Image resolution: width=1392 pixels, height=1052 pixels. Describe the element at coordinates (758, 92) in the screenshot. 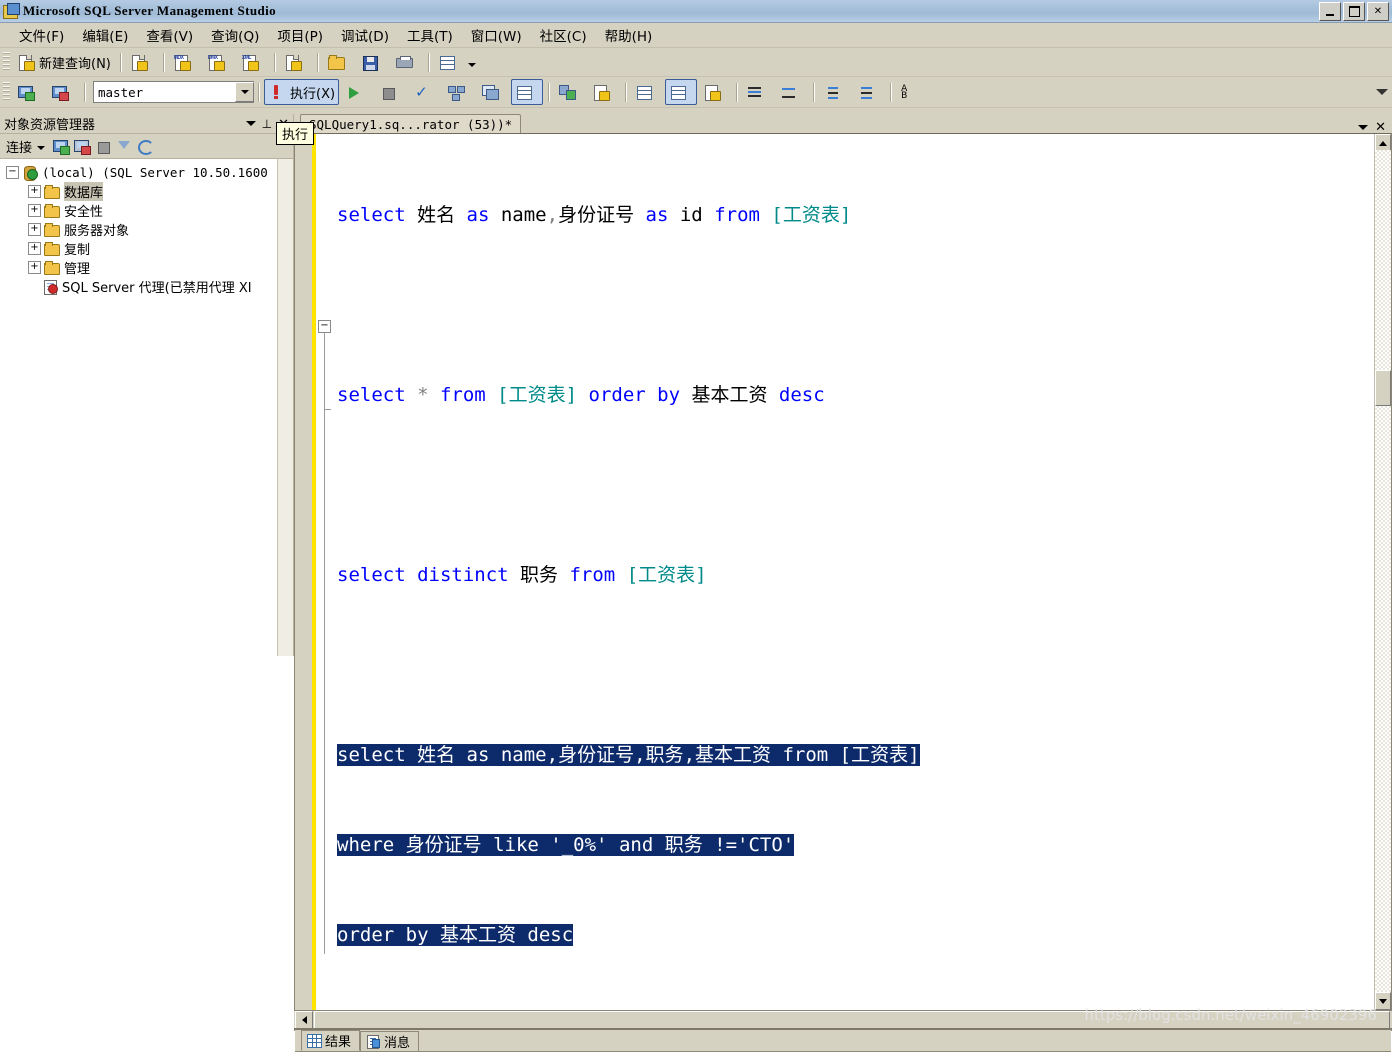

I see `comment-lines-button` at that location.